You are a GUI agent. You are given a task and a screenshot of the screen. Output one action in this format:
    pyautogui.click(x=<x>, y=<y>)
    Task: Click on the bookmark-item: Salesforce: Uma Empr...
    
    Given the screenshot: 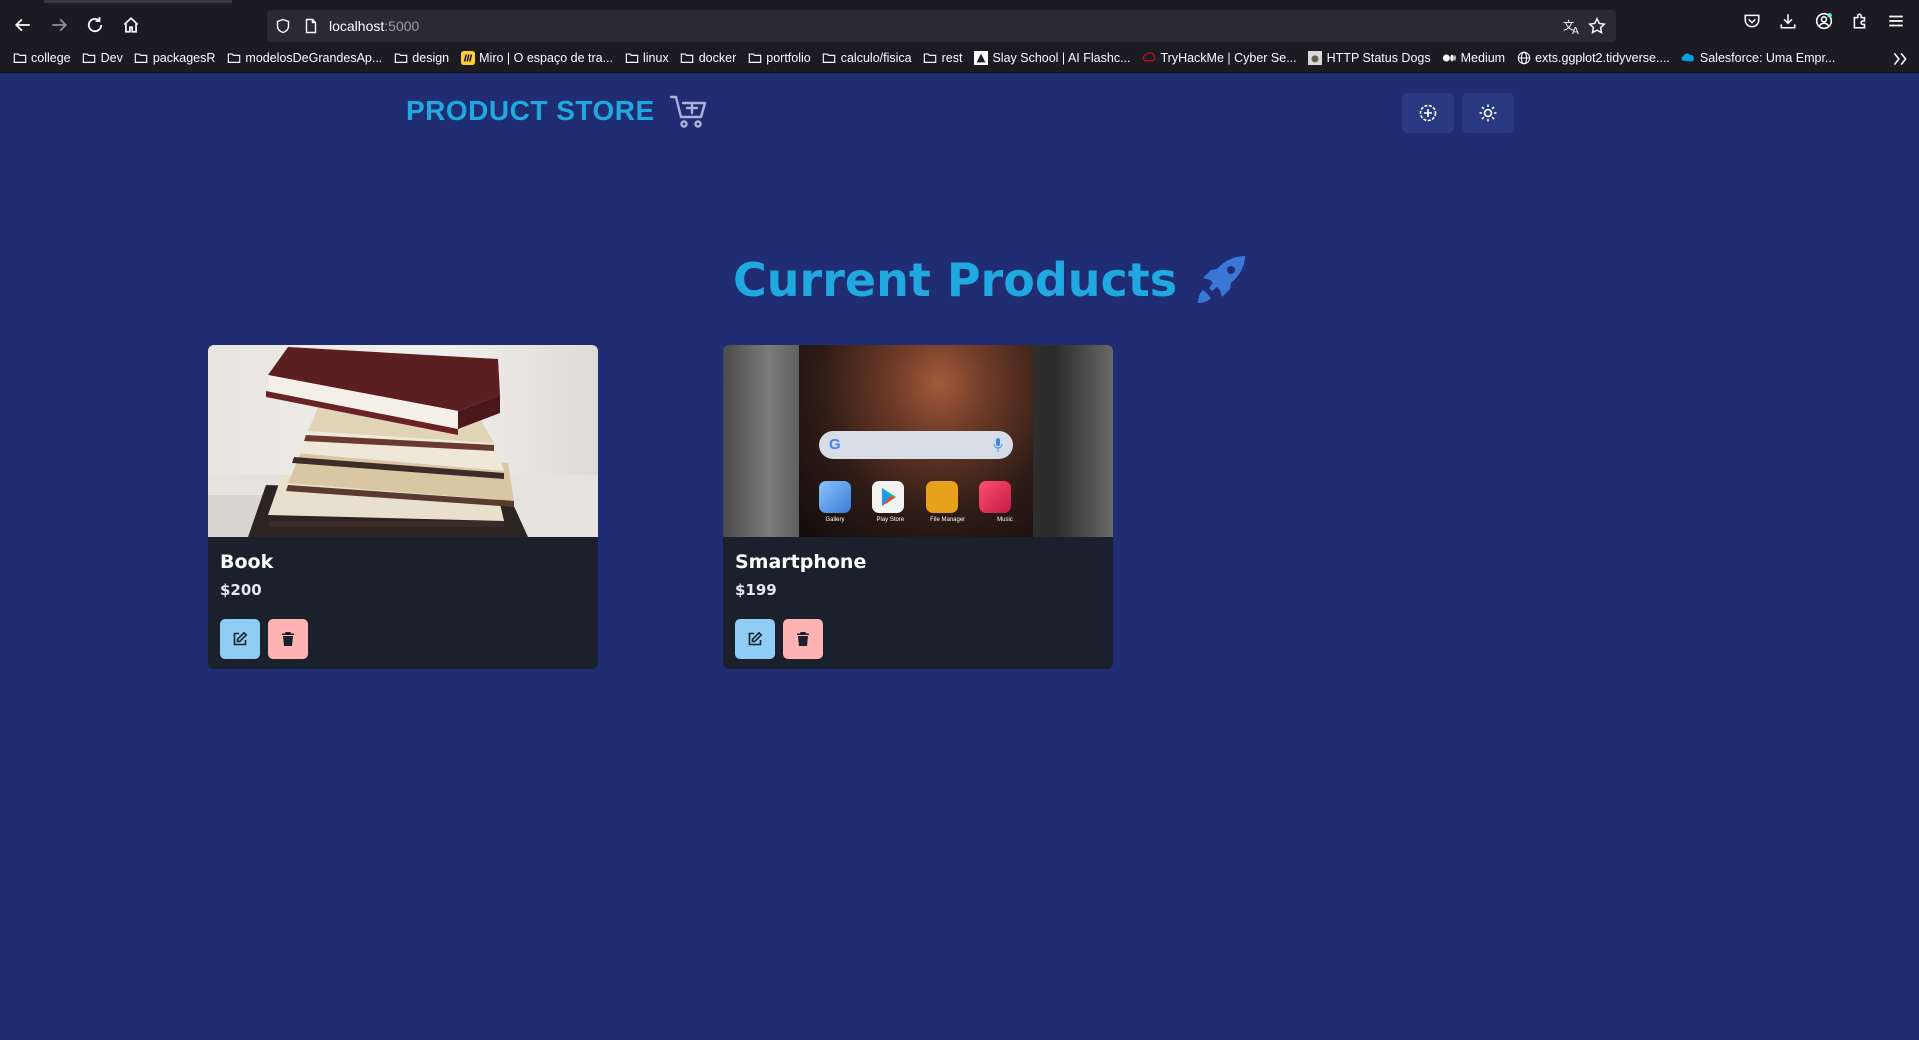 What is the action you would take?
    pyautogui.click(x=1758, y=58)
    